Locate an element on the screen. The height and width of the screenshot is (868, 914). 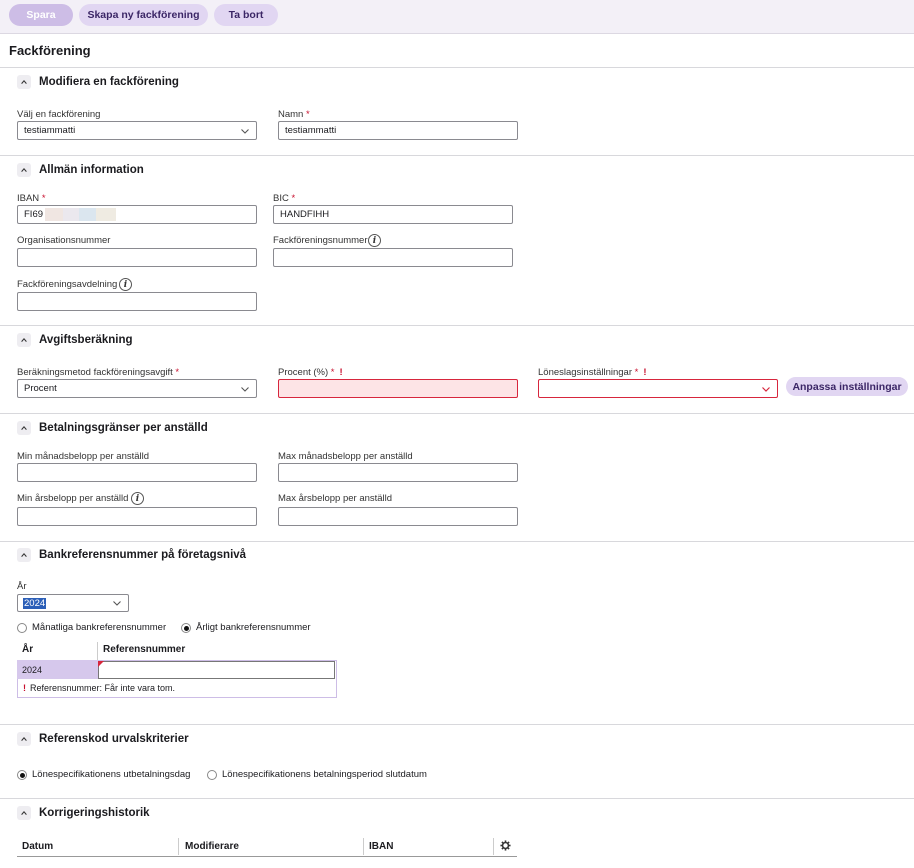
payout-day-radio is located at coordinates (22, 775).